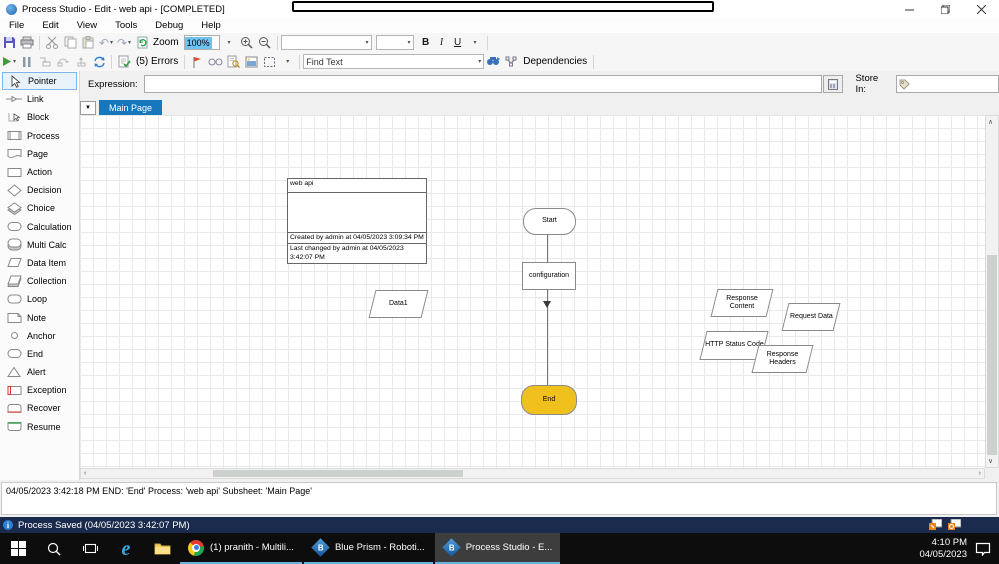  Describe the element at coordinates (52, 42) in the screenshot. I see `cut-icon` at that location.